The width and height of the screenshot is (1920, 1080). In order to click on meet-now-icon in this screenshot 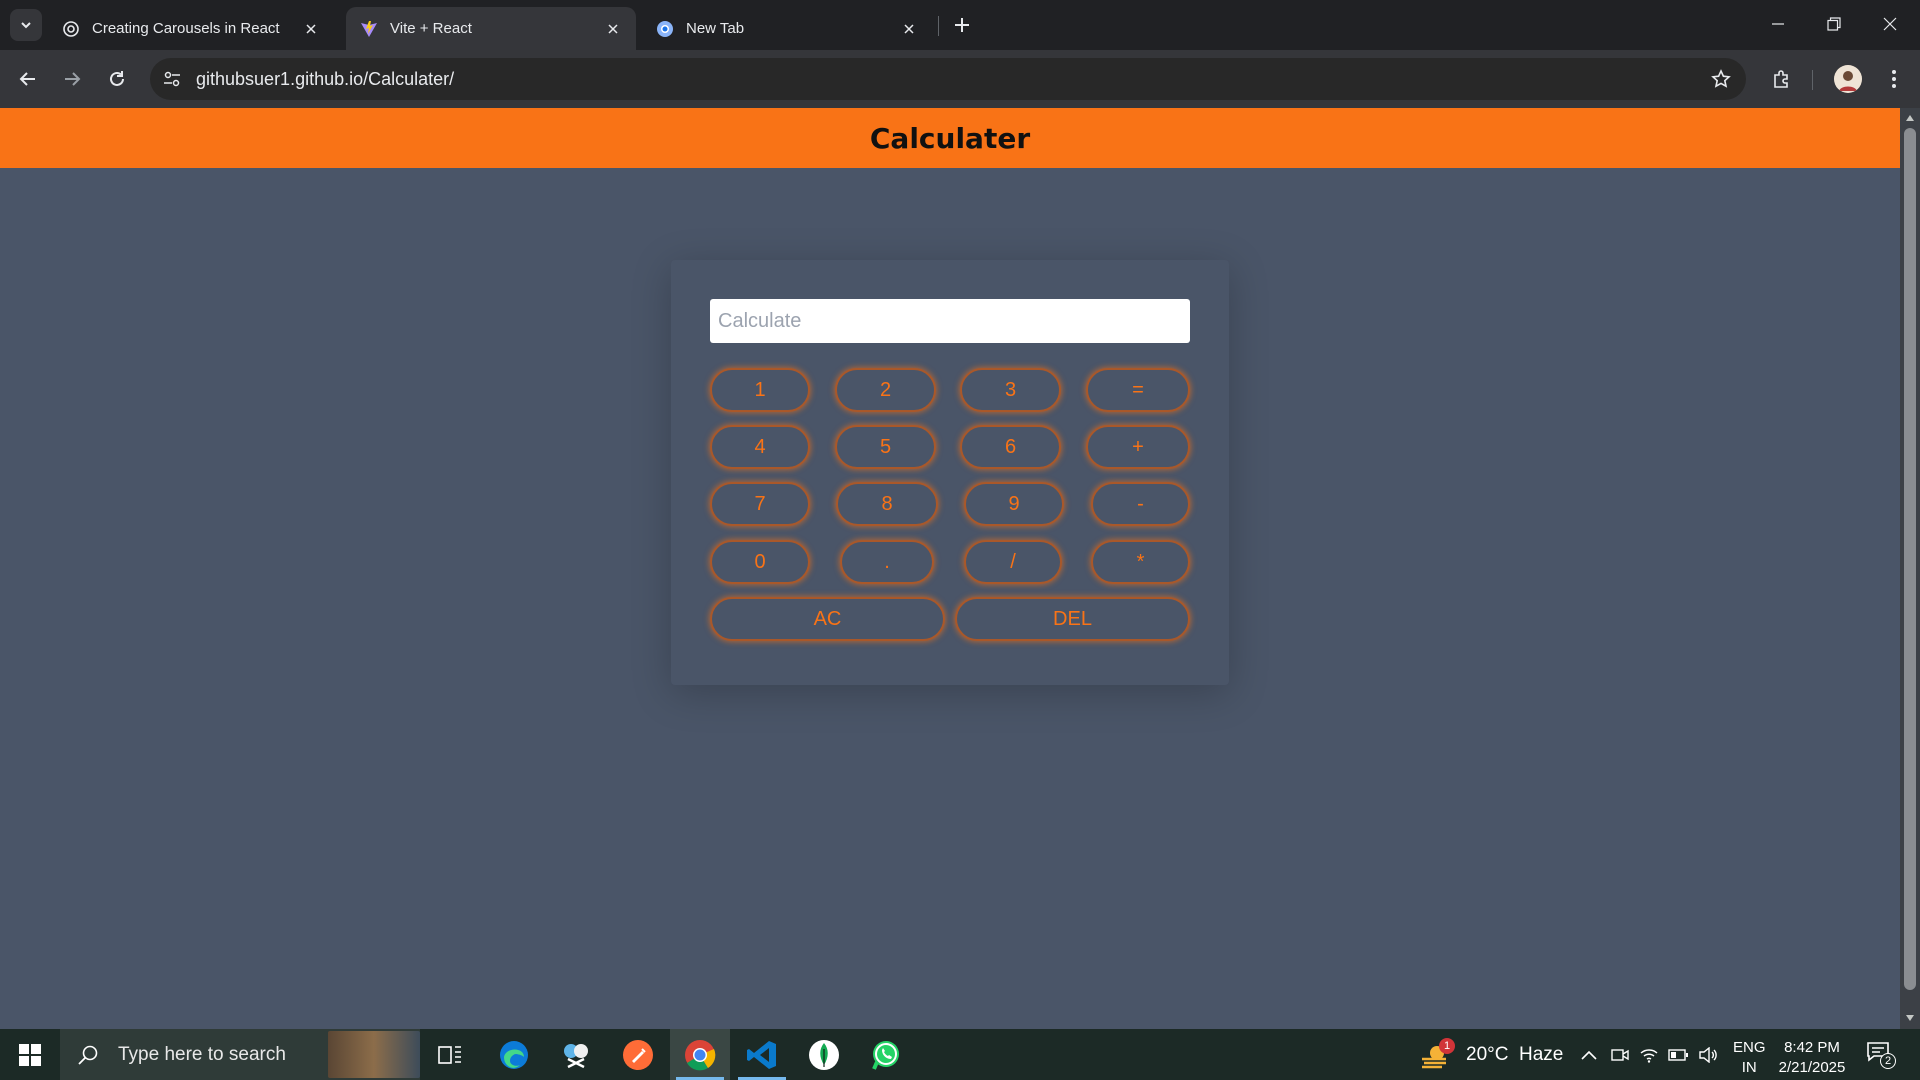, I will do `click(1620, 1055)`.